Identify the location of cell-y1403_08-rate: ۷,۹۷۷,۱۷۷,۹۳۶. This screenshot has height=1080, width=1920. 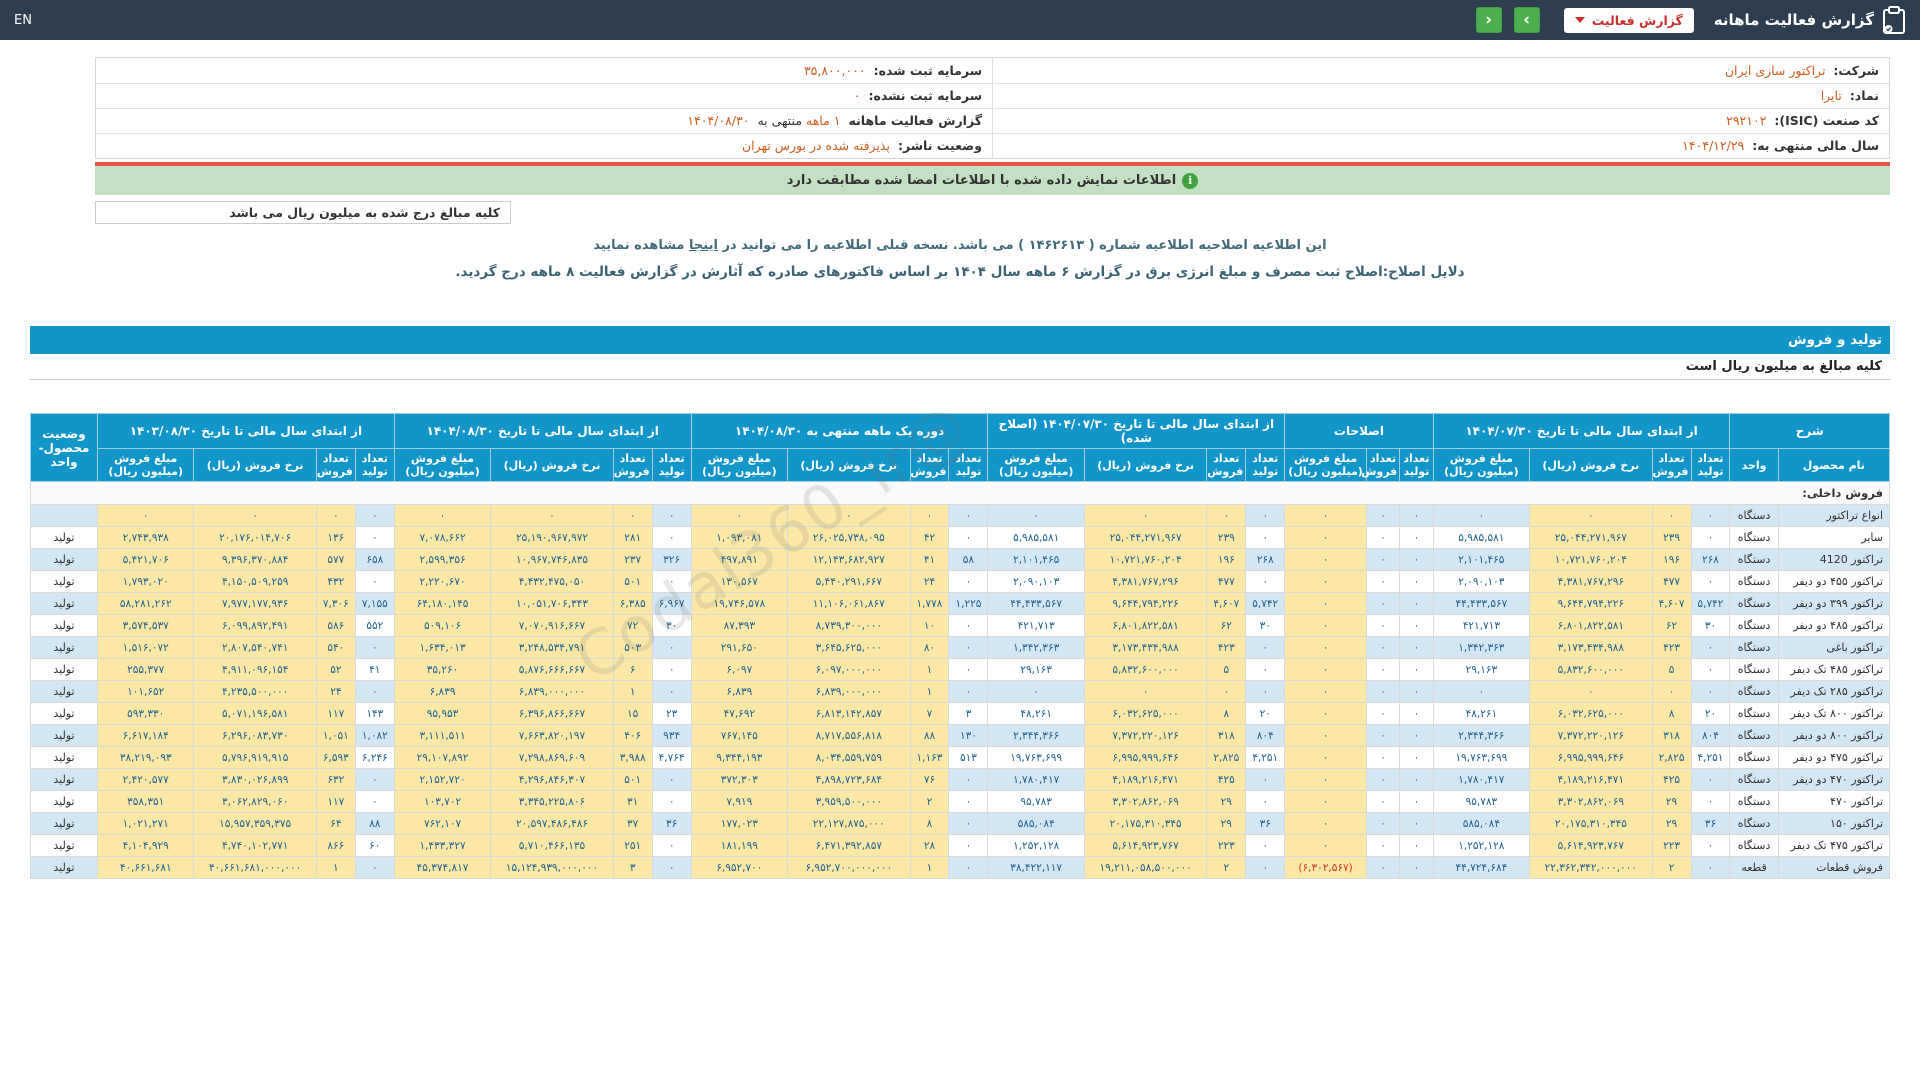
(255, 603).